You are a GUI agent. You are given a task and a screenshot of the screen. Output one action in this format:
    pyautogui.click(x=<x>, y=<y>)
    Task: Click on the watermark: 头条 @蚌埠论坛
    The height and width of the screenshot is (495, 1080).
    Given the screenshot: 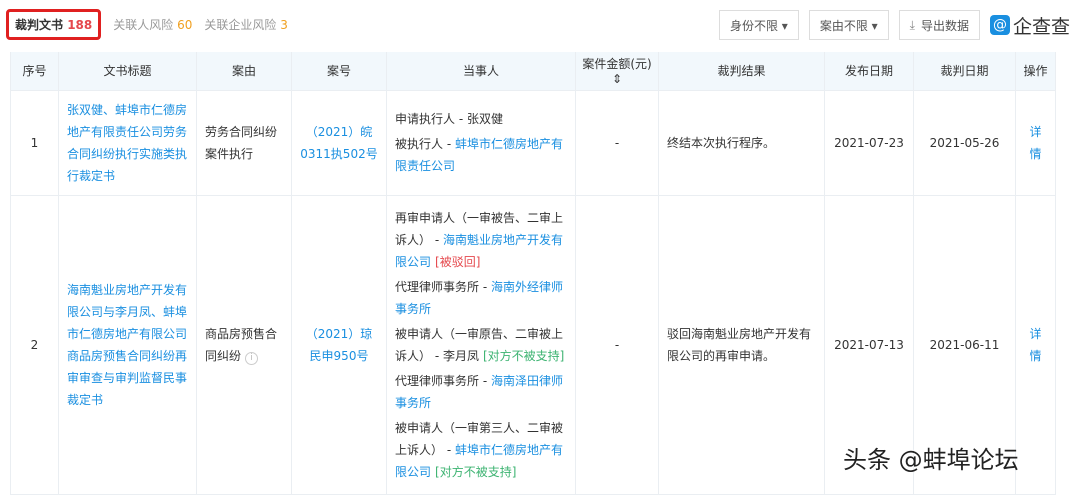 What is the action you would take?
    pyautogui.click(x=931, y=460)
    